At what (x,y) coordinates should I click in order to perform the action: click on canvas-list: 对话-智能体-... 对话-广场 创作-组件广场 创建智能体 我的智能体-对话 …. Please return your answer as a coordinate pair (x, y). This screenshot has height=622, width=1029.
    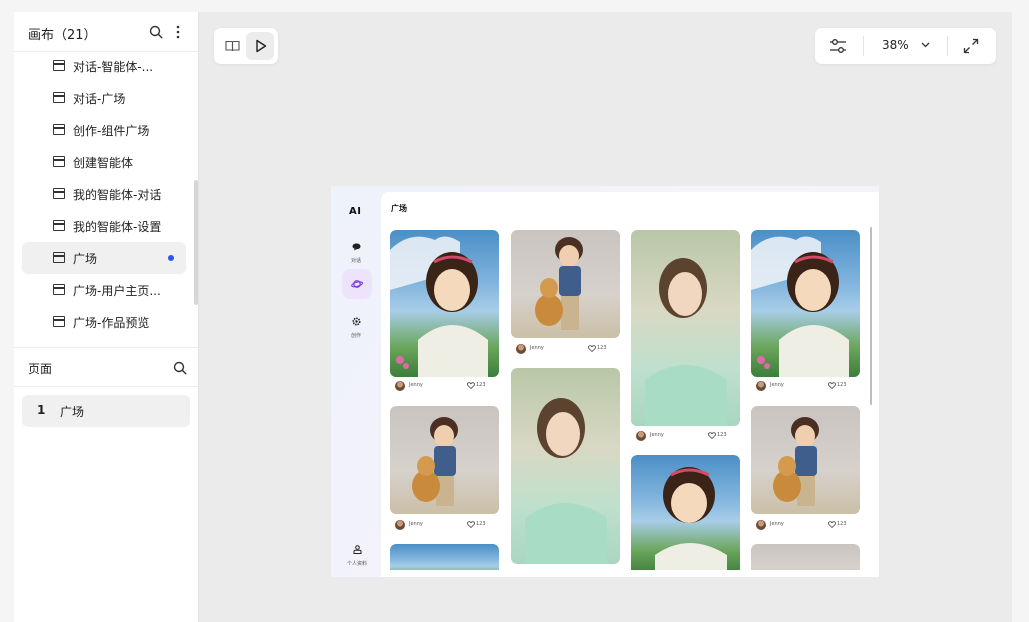
    Looking at the image, I should click on (106, 199).